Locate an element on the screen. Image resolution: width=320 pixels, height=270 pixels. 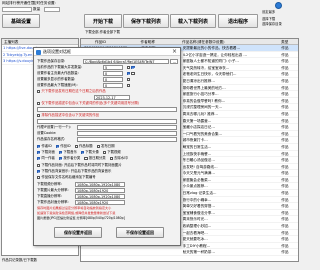
name-format-field is located at coordinates (127, 139).